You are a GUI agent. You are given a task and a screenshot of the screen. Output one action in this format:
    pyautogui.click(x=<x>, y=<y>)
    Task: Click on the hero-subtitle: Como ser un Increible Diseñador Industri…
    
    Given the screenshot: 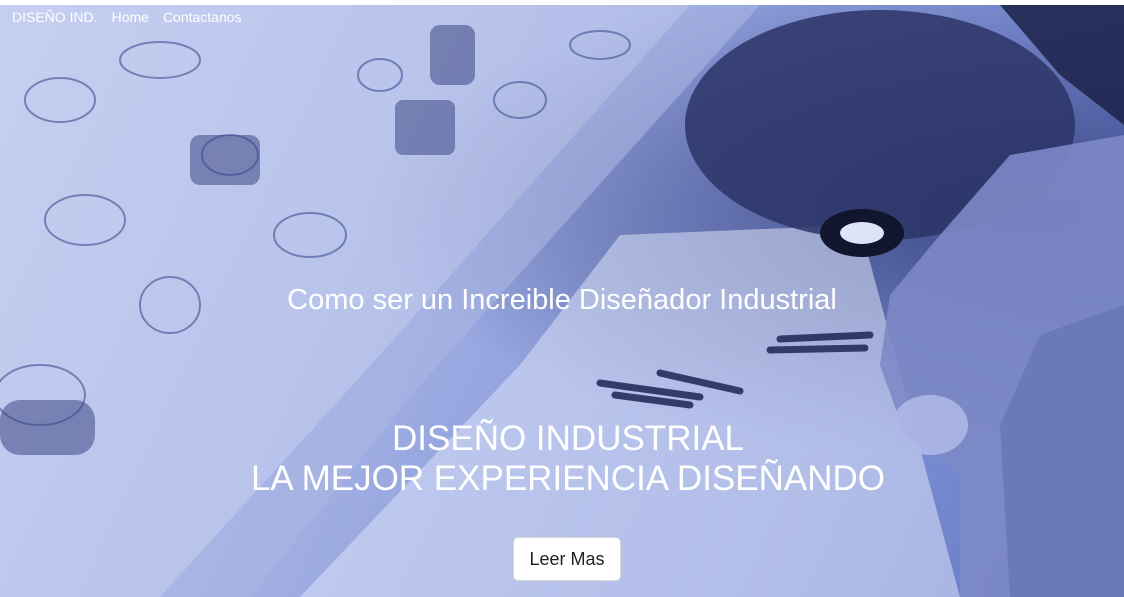 What is the action you would take?
    pyautogui.click(x=562, y=300)
    